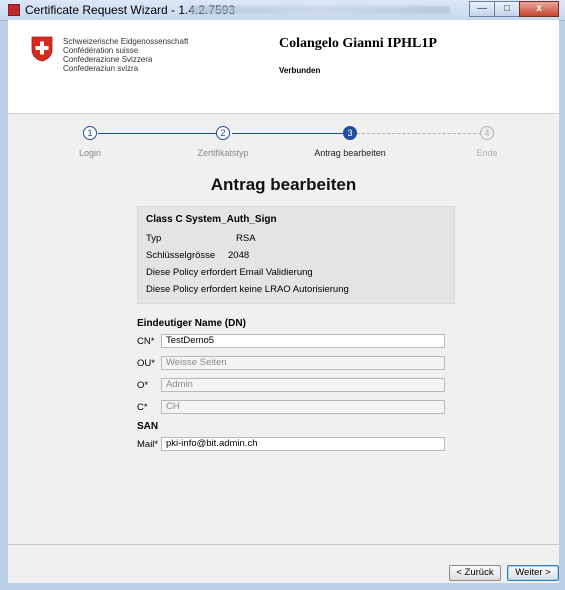 The image size is (565, 590). What do you see at coordinates (475, 573) in the screenshot?
I see `back-button: < Zurück` at bounding box center [475, 573].